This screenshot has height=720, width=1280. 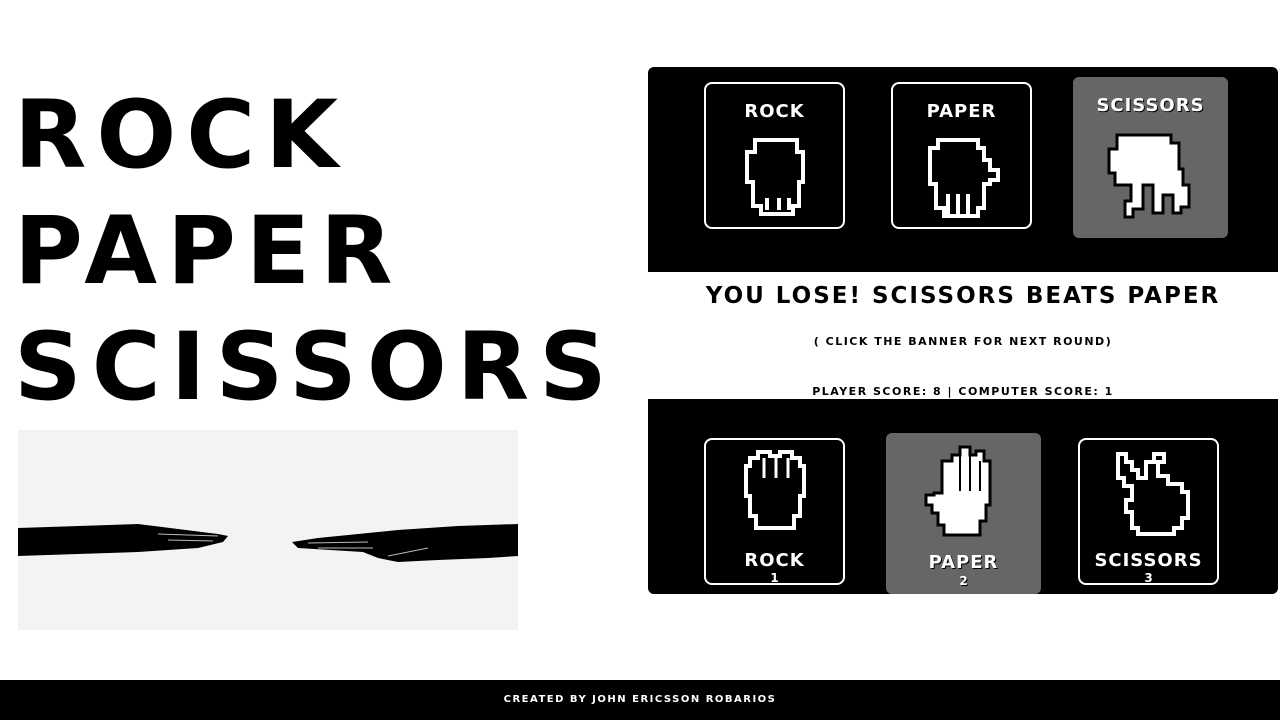 What do you see at coordinates (963, 296) in the screenshot?
I see `round-result-message: YOU LOSE! SCISSORS BEATS PAPER` at bounding box center [963, 296].